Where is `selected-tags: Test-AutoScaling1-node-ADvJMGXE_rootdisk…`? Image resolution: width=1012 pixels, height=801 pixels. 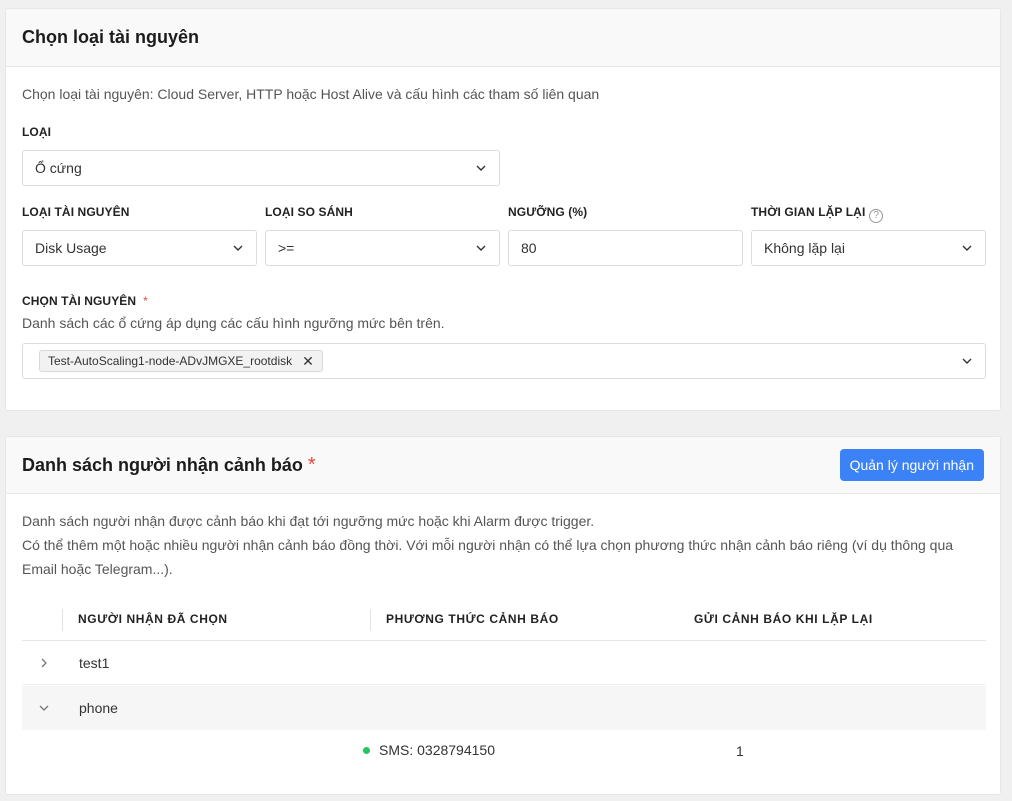 selected-tags: Test-AutoScaling1-node-ADvJMGXE_rootdisk… is located at coordinates (500, 361).